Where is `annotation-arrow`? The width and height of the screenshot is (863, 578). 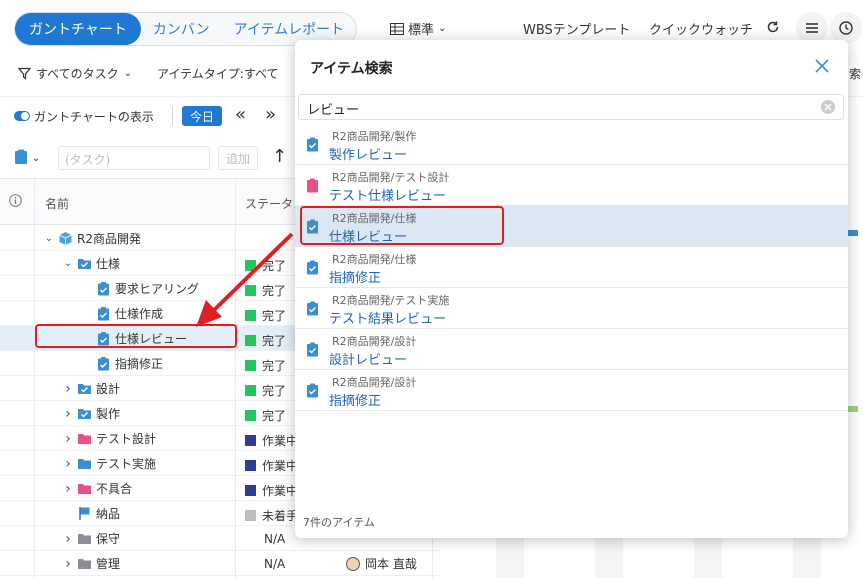 annotation-arrow is located at coordinates (245, 279).